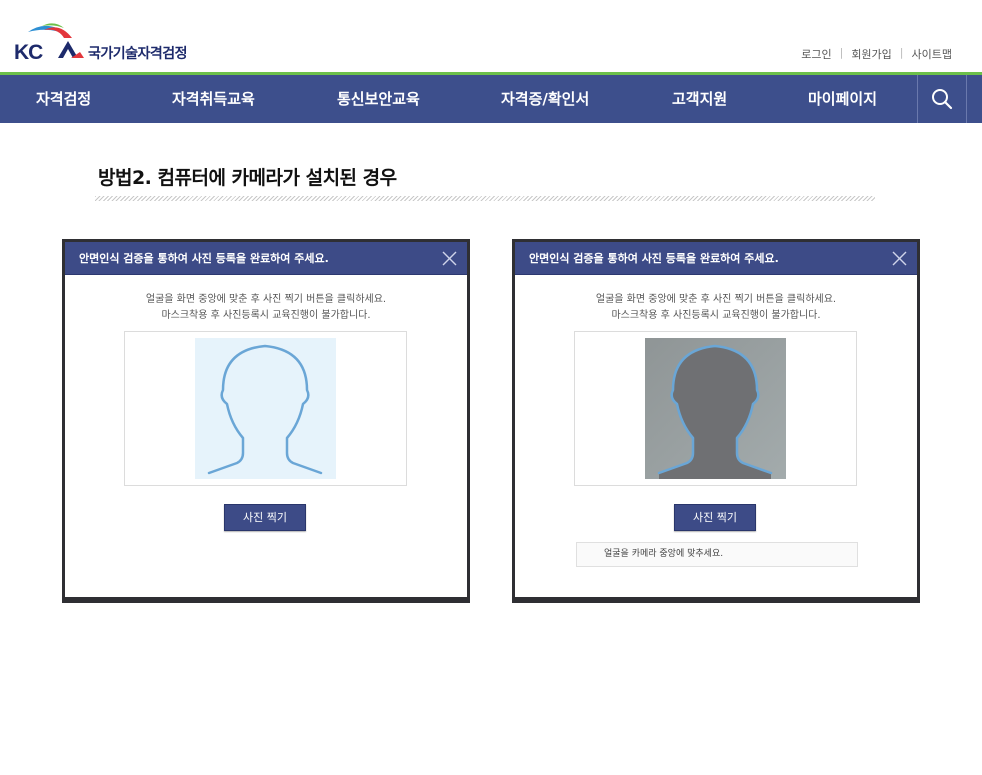 This screenshot has height=775, width=982. I want to click on signup-link: 회원가입, so click(871, 54).